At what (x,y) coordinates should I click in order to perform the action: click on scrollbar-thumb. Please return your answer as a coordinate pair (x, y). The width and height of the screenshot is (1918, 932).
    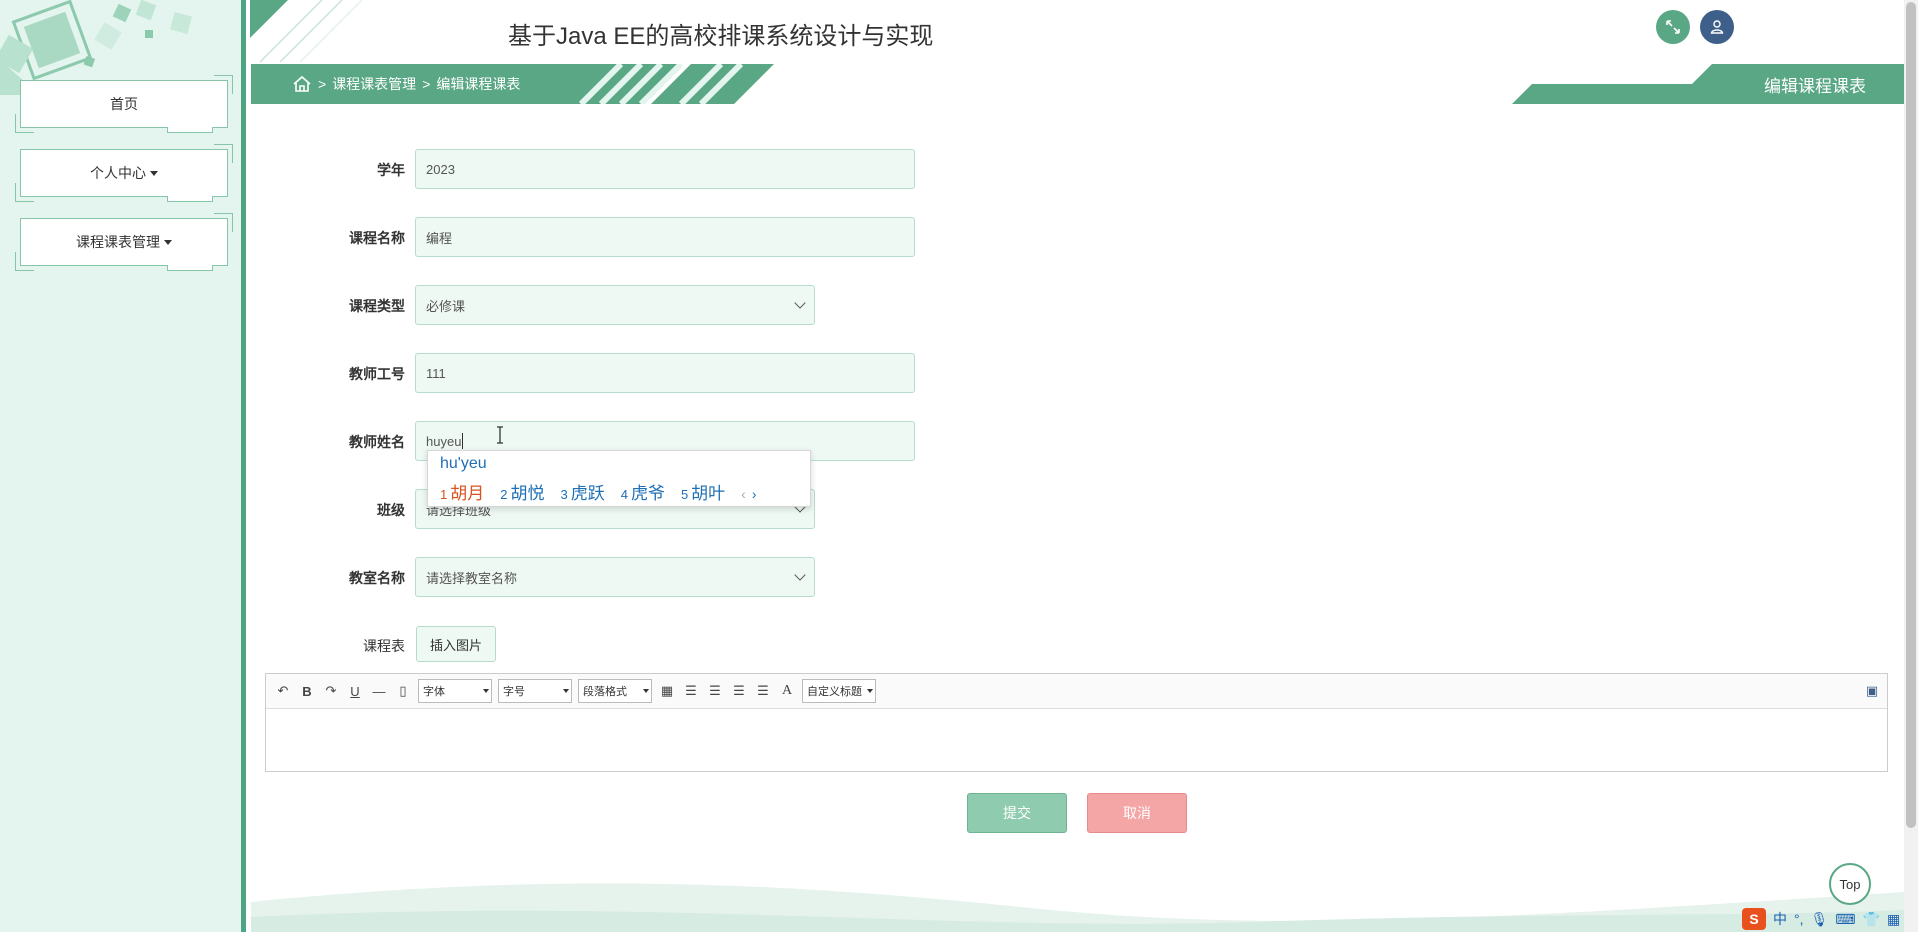
    Looking at the image, I should click on (1911, 415).